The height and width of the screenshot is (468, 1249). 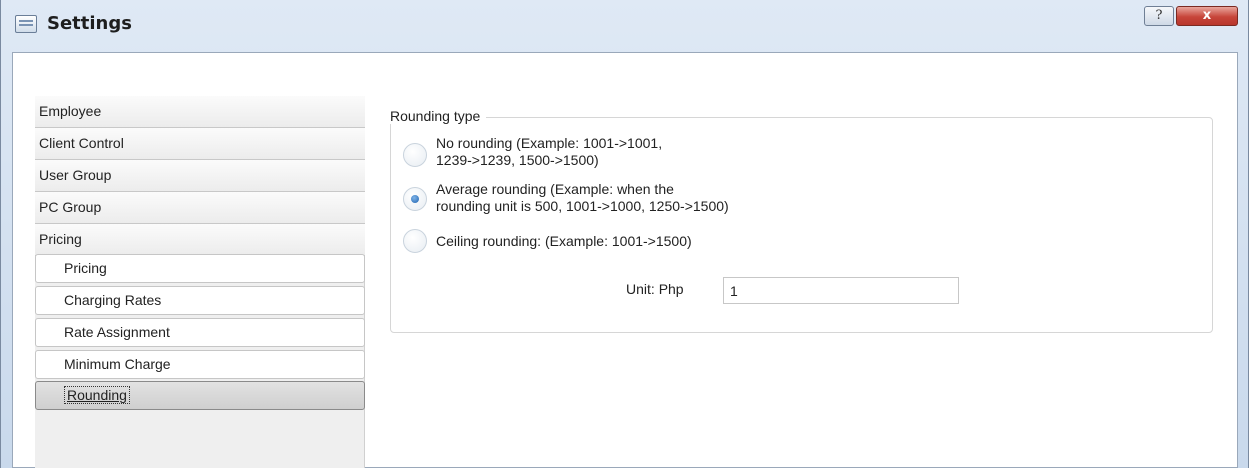 What do you see at coordinates (415, 199) in the screenshot?
I see `average-rounding-radio` at bounding box center [415, 199].